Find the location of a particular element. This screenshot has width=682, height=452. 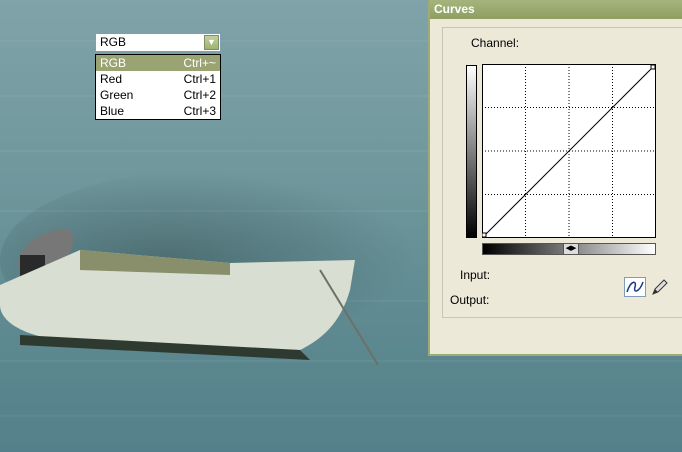

pencil-icon is located at coordinates (660, 287).